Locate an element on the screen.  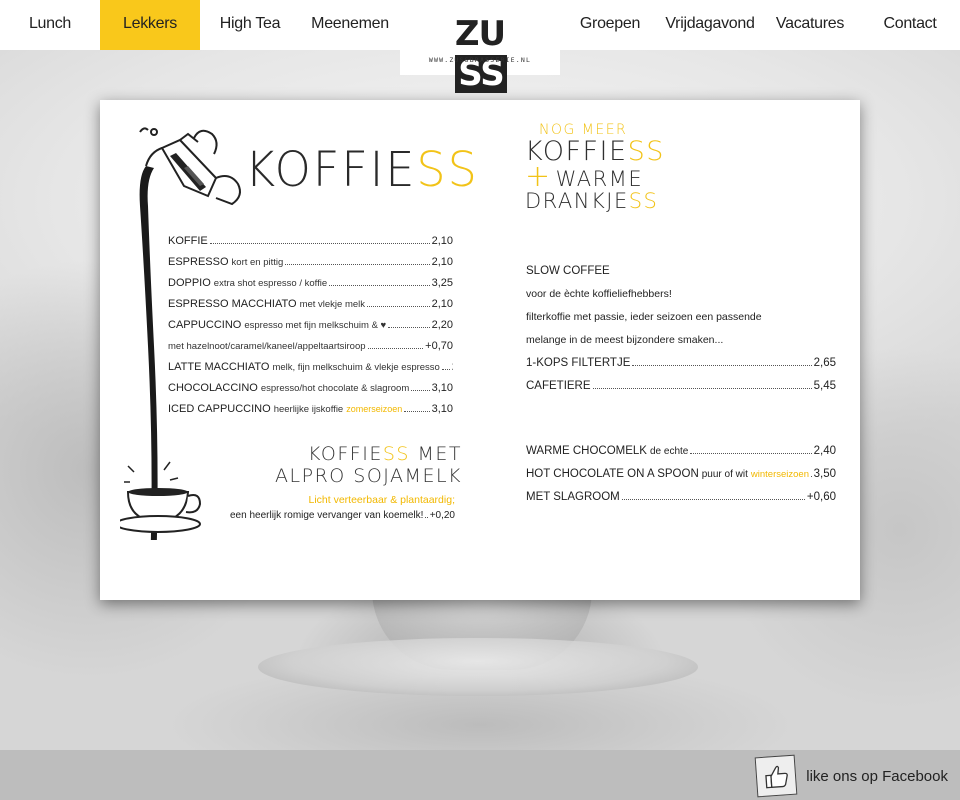
facebook-like-link: like ons op Facebook is located at coordinates (851, 776).